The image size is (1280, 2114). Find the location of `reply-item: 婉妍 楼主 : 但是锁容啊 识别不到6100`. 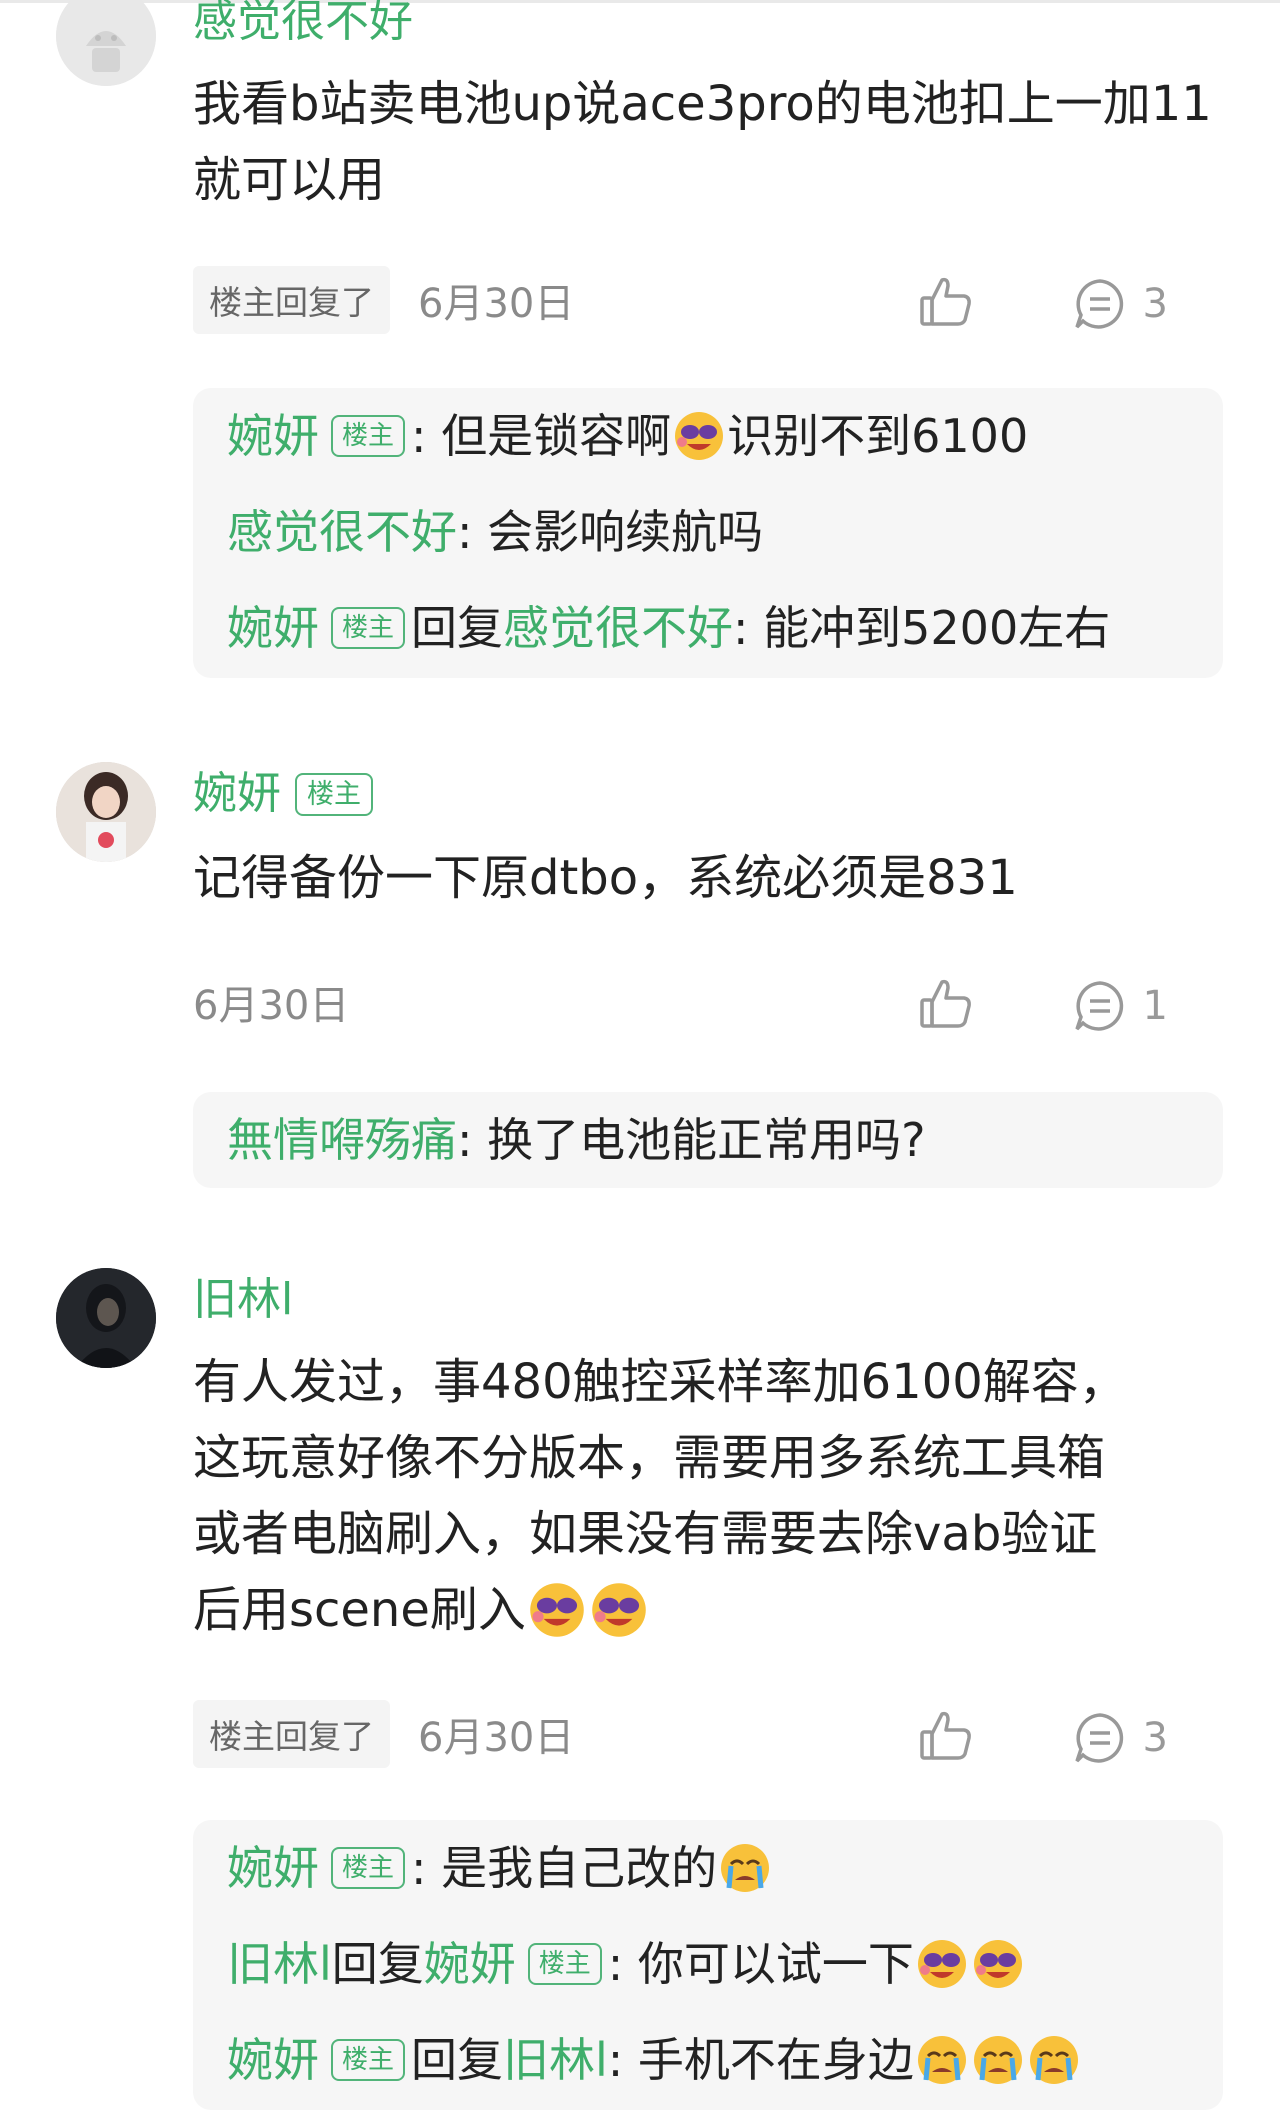

reply-item: 婉妍 楼主 : 但是锁容啊 识别不到6100 is located at coordinates (715, 436).